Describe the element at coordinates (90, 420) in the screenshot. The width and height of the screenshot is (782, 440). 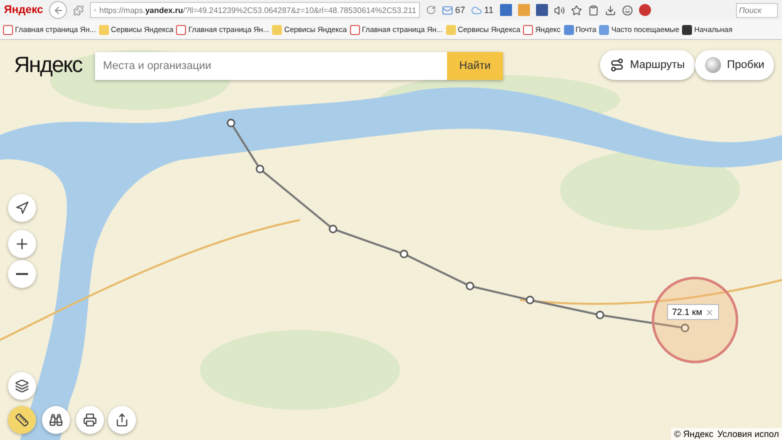
I see `printer-icon` at that location.